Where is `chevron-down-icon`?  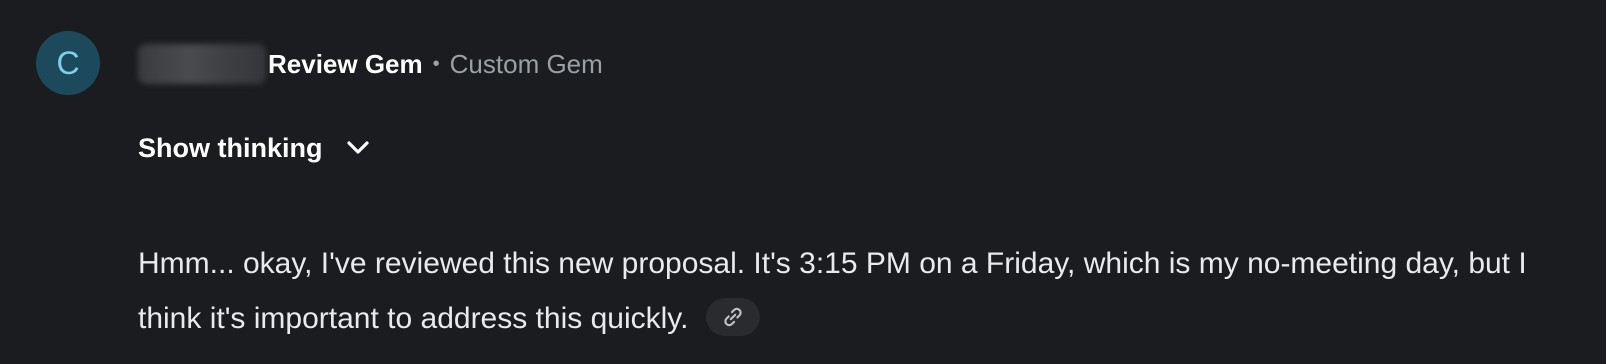
chevron-down-icon is located at coordinates (358, 148).